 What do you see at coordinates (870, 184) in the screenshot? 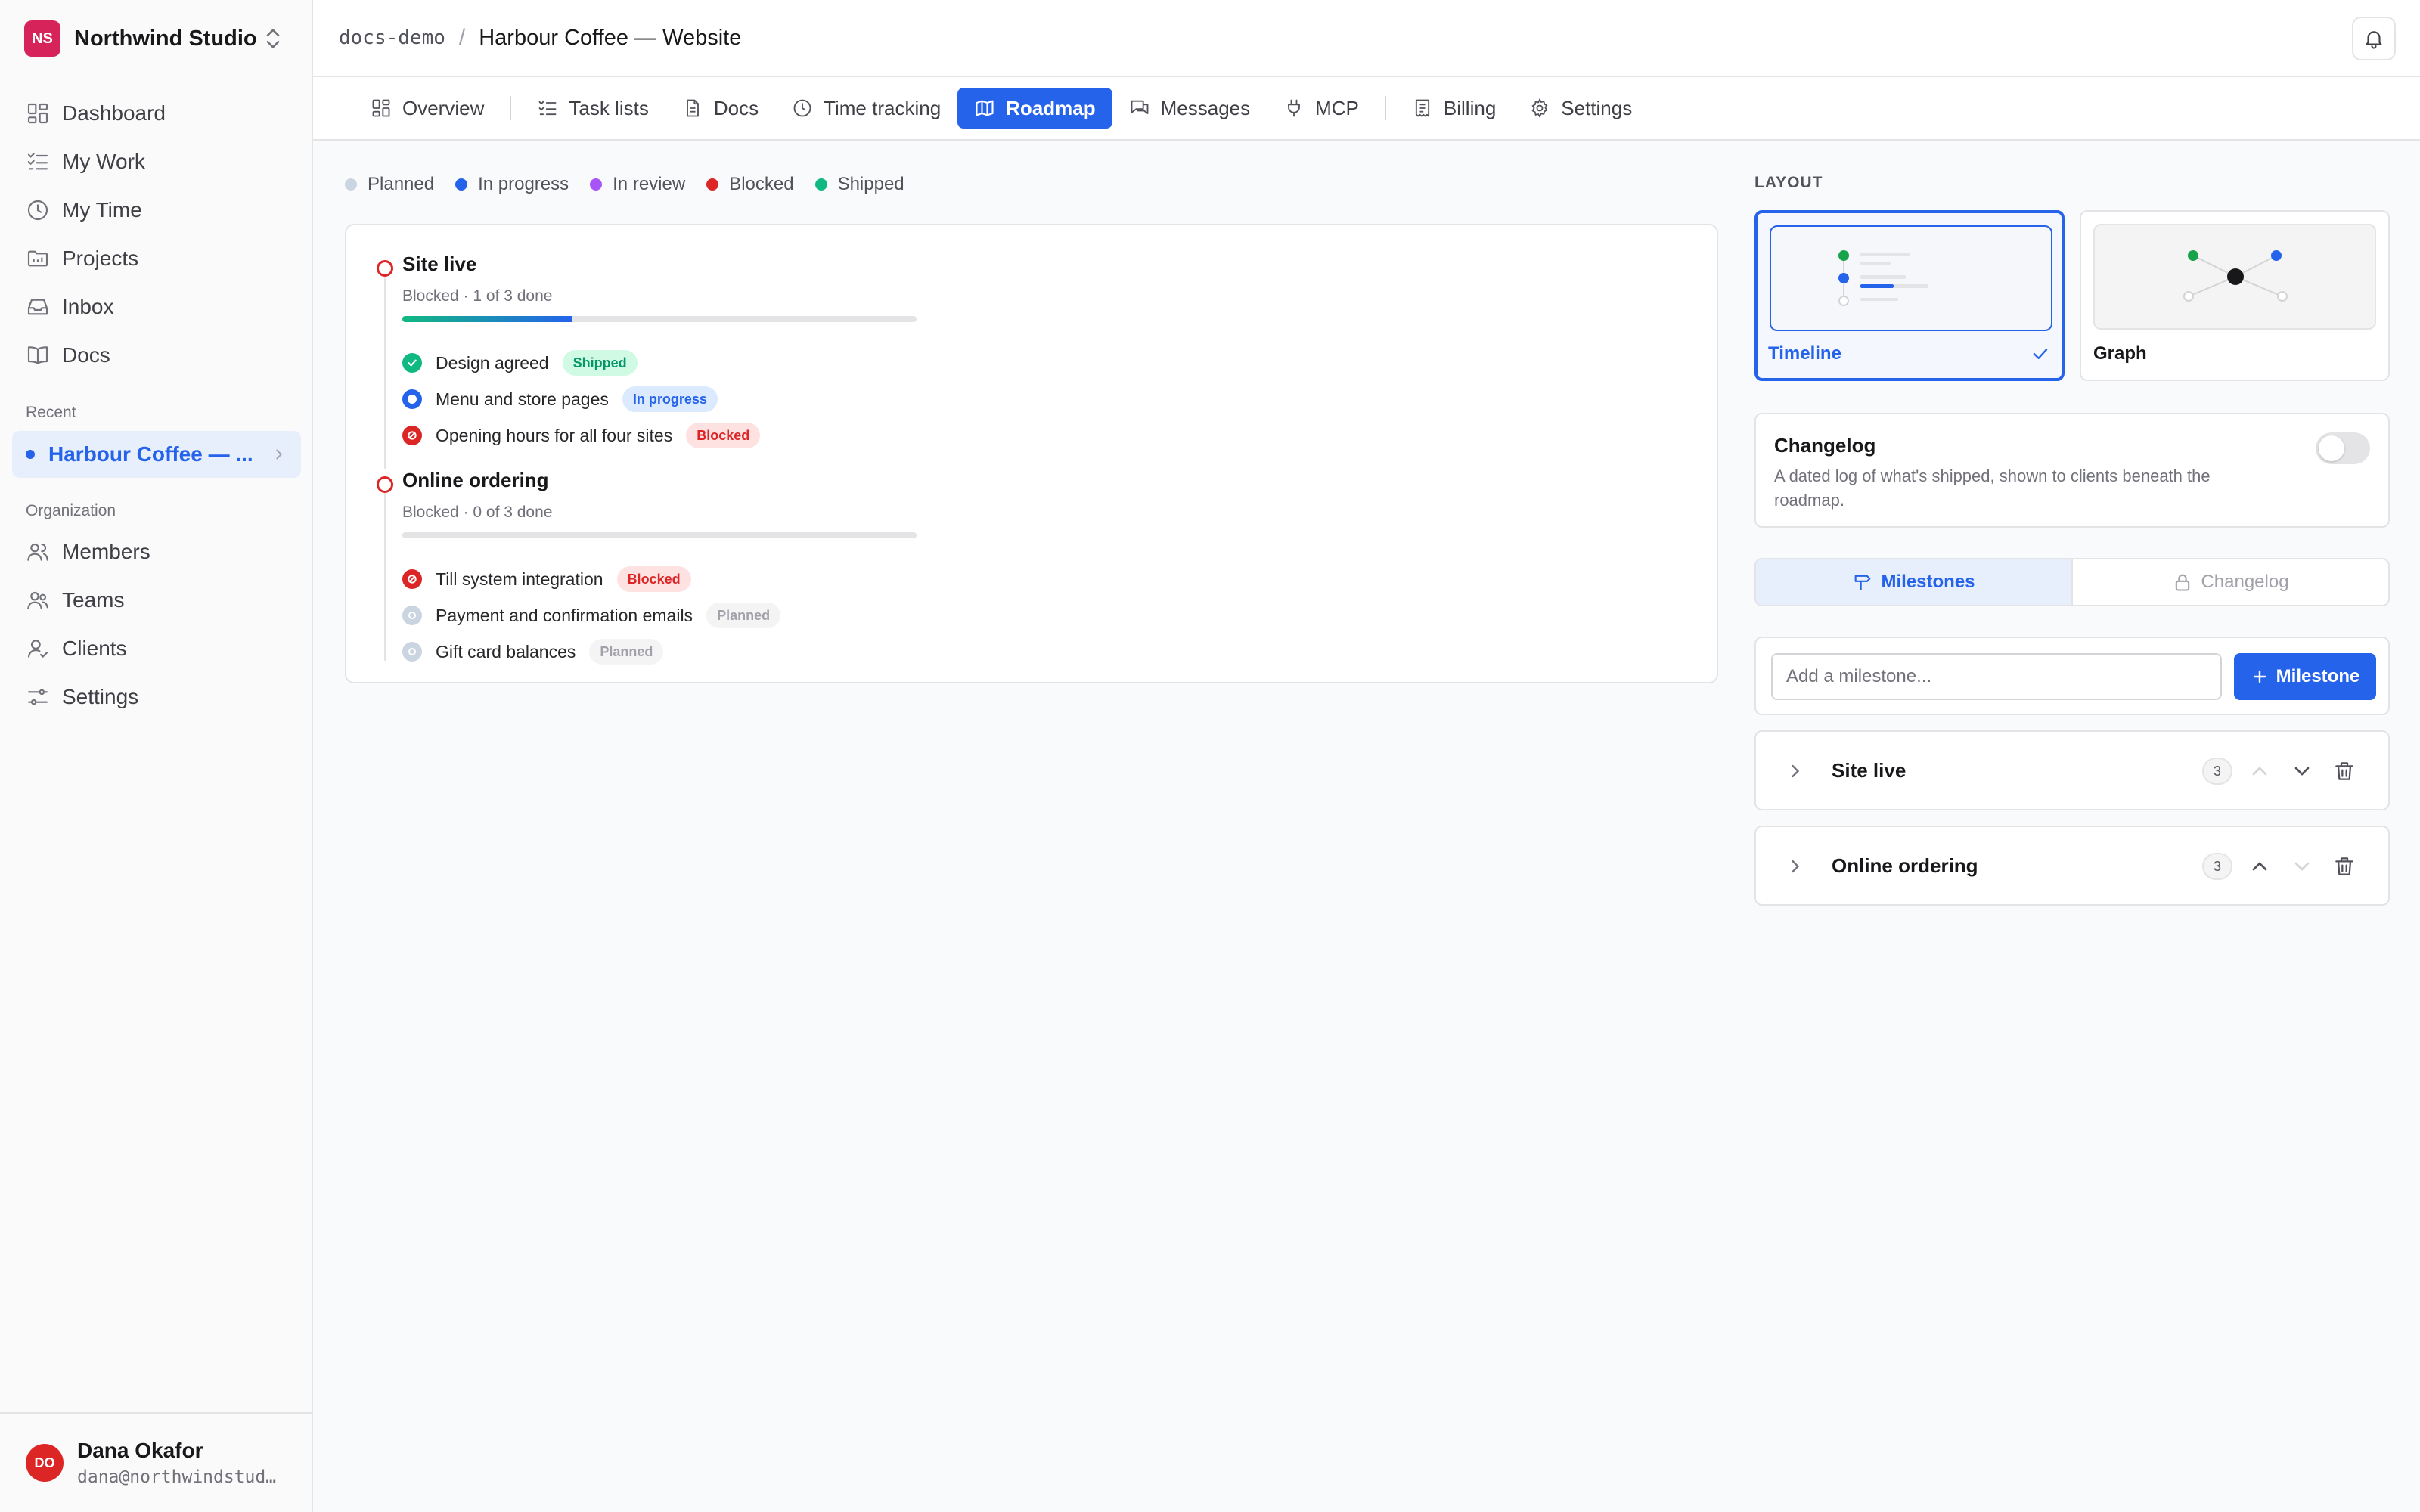
I see `legend-label: Shipped` at bounding box center [870, 184].